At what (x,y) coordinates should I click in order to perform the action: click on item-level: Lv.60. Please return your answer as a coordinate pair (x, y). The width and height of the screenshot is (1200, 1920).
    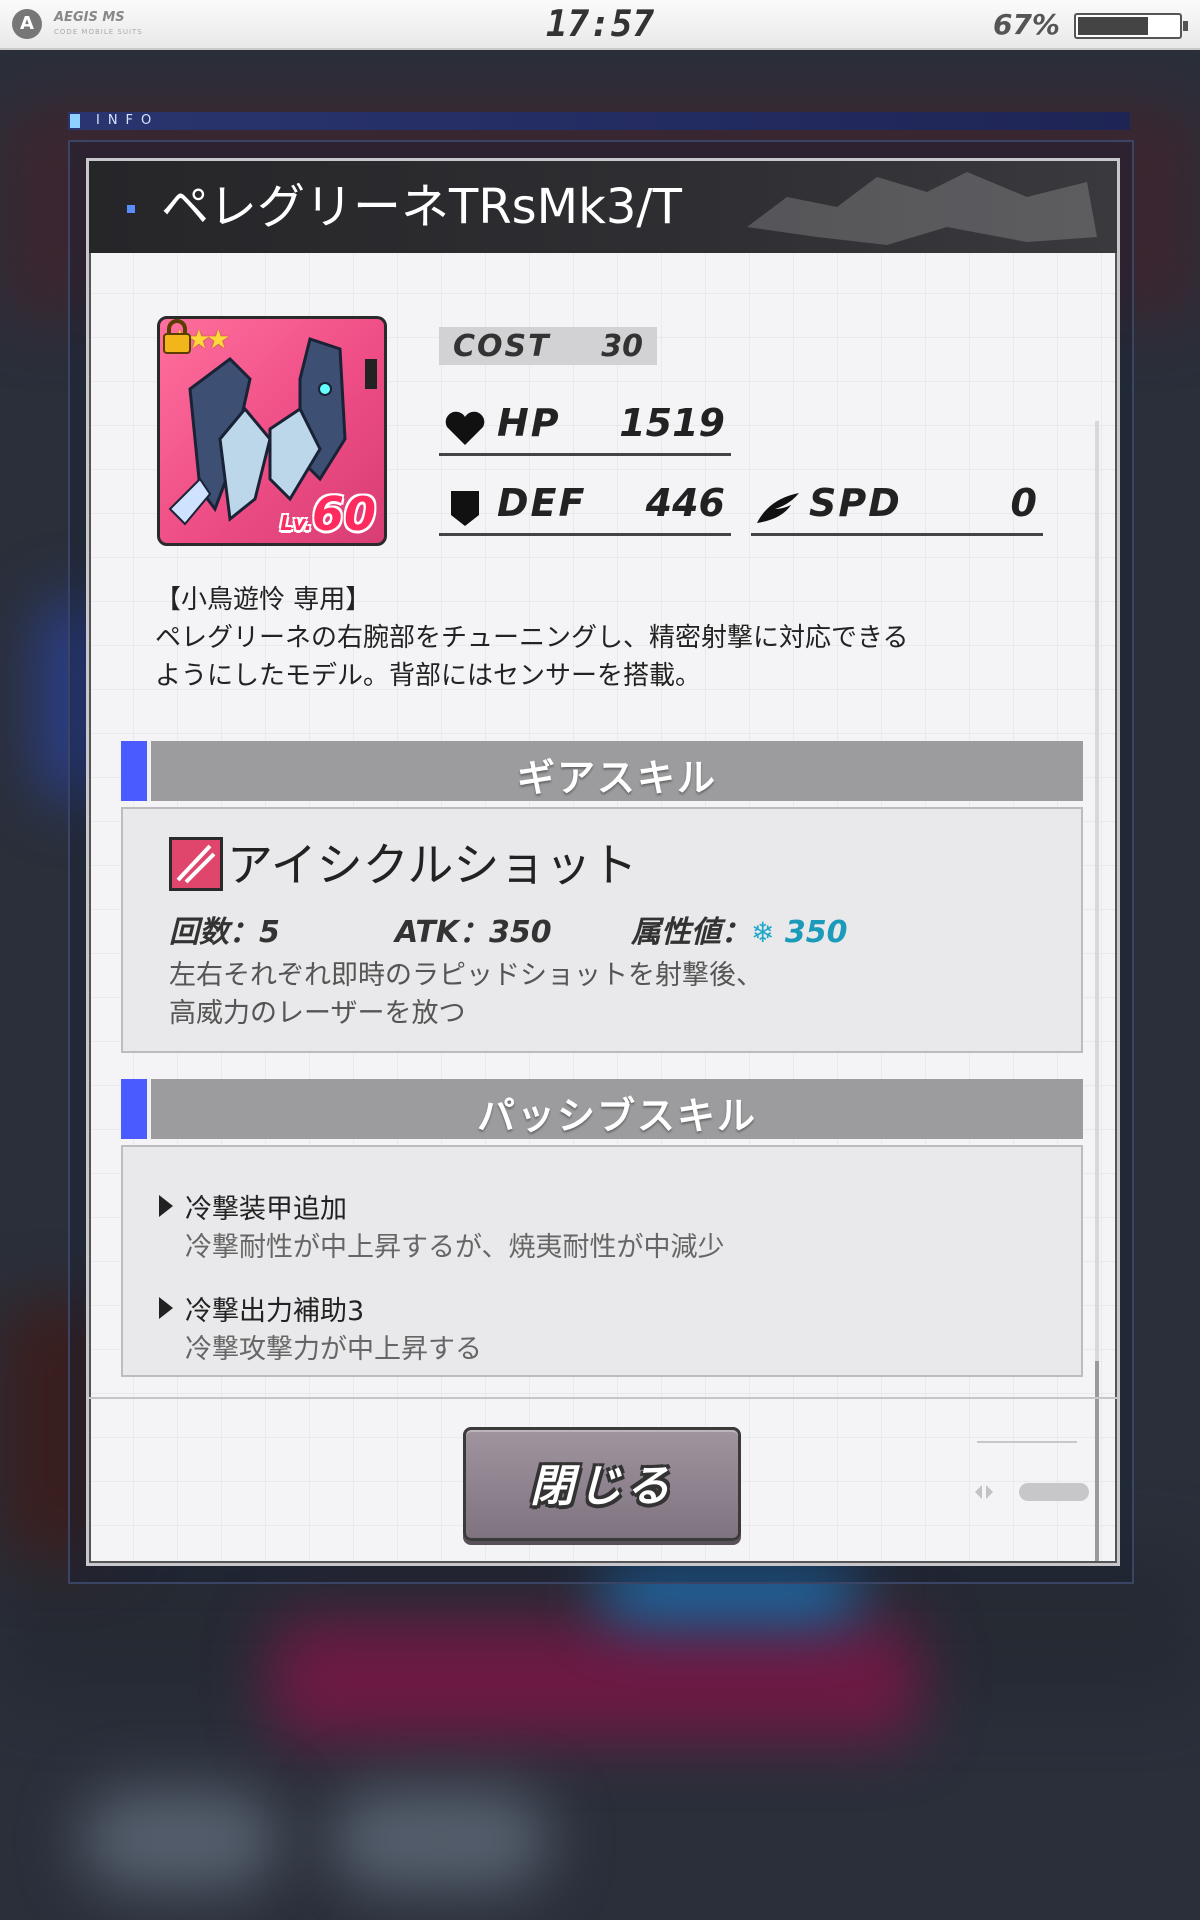
    Looking at the image, I should click on (328, 514).